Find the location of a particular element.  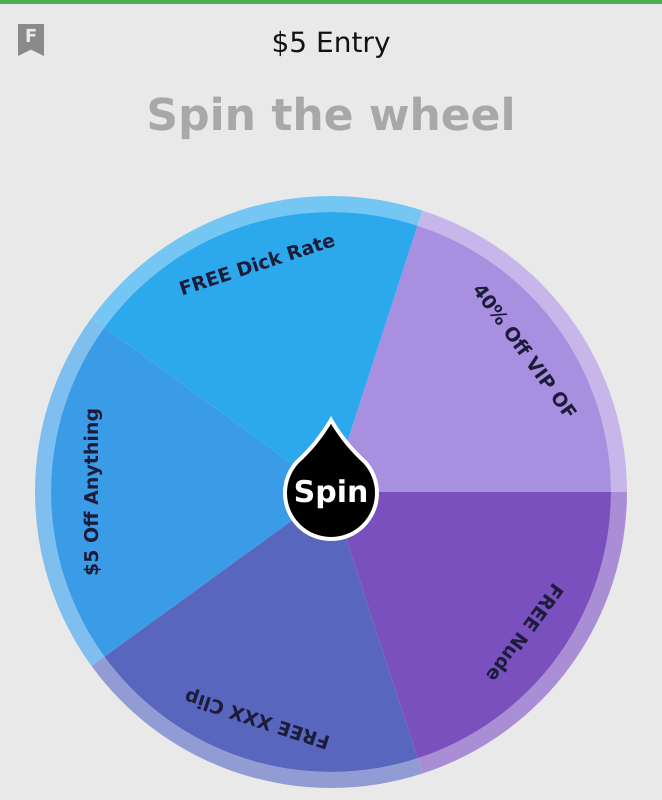

segment-label: FREE XXX Clip is located at coordinates (257, 719).